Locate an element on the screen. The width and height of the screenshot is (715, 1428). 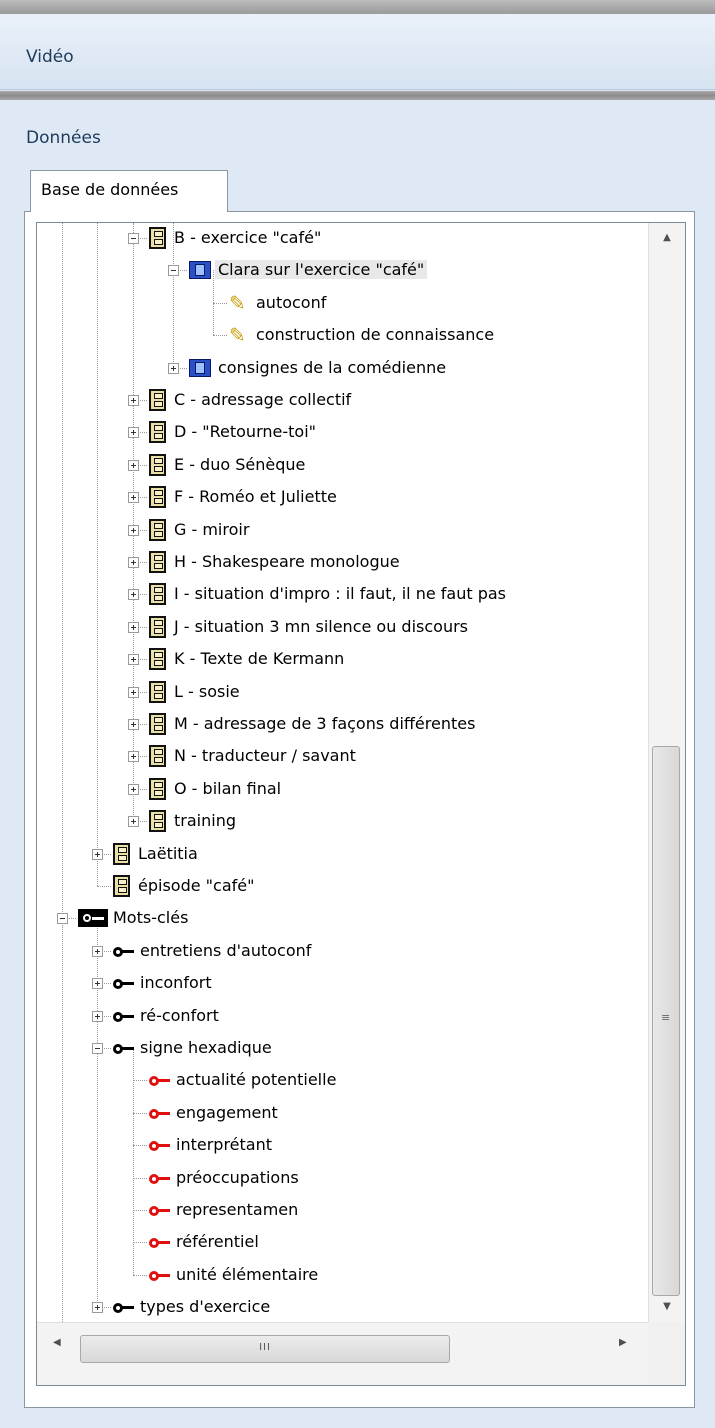
film-icon is located at coordinates (200, 367).